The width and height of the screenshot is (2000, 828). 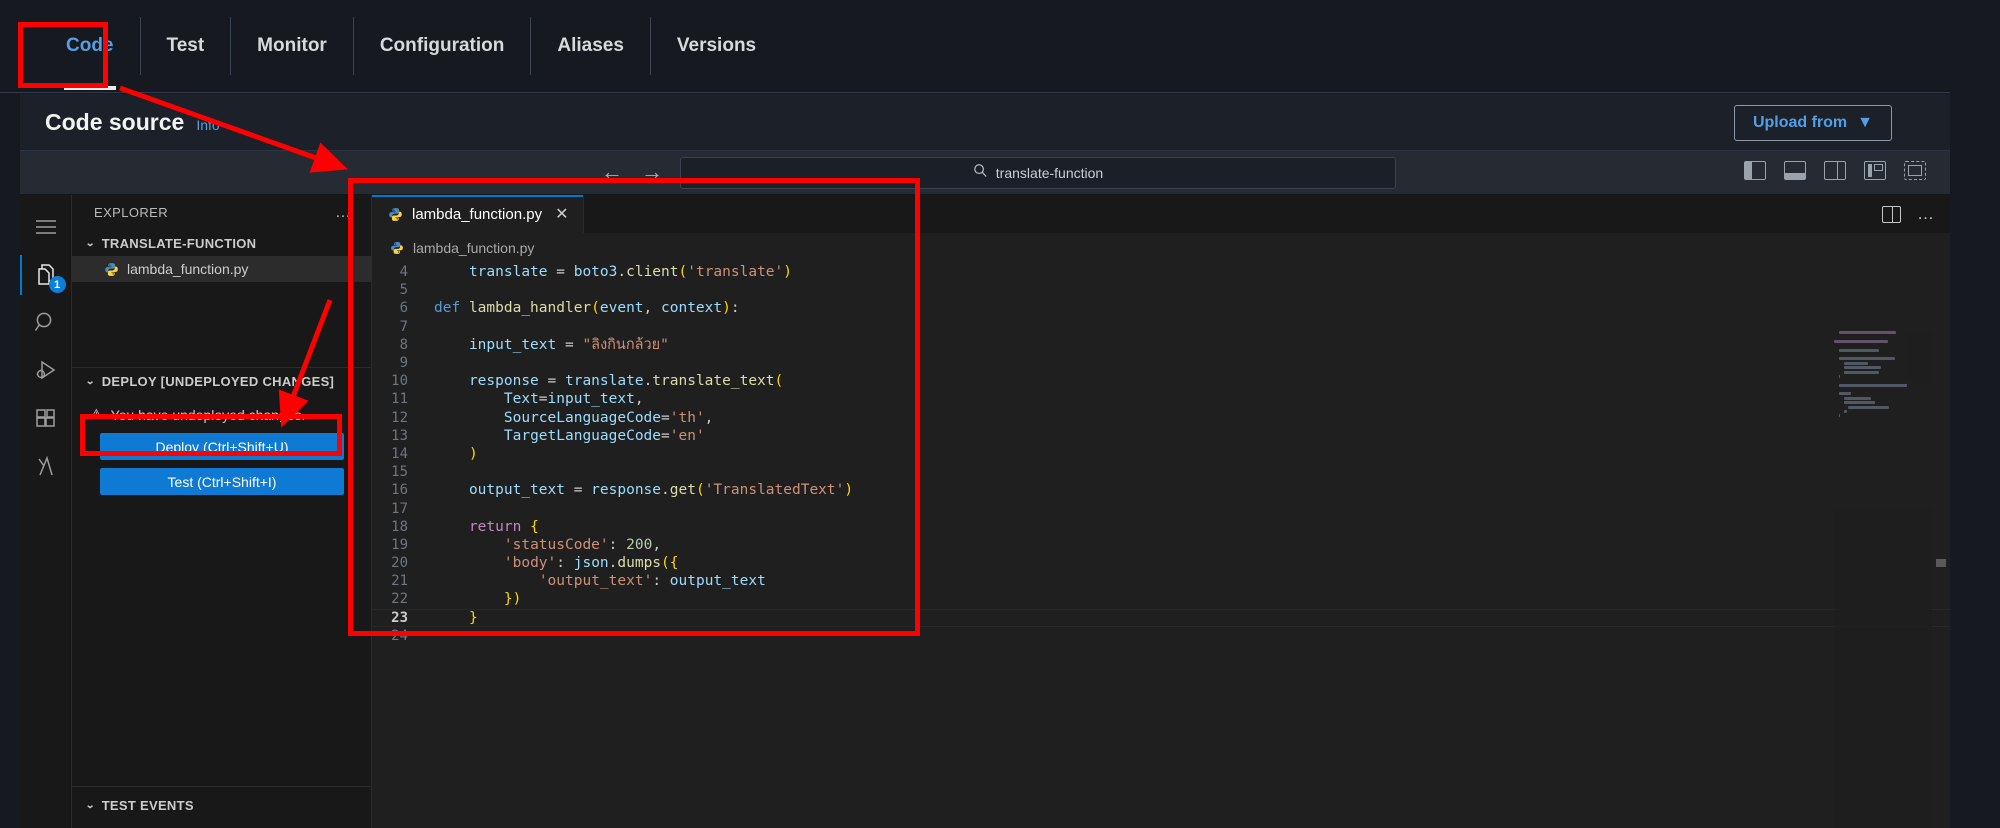 What do you see at coordinates (399, 581) in the screenshot?
I see `line-number: 21` at bounding box center [399, 581].